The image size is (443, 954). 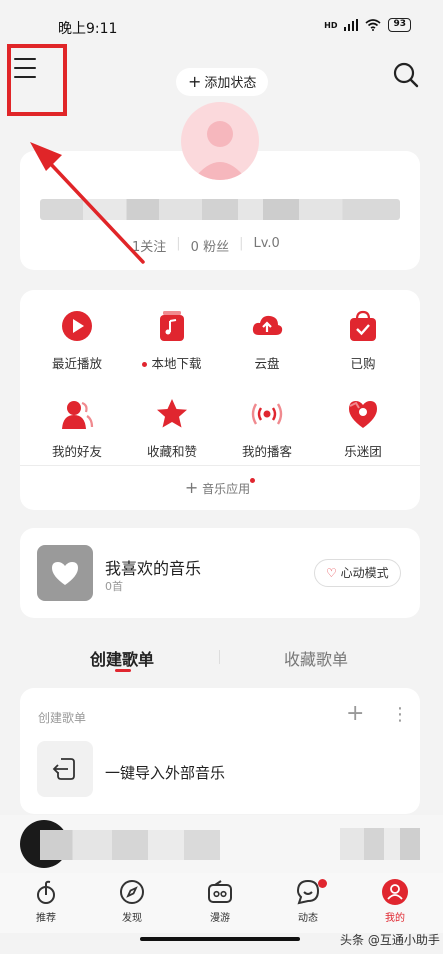 I want to click on follow-count: 1关注, so click(x=149, y=245).